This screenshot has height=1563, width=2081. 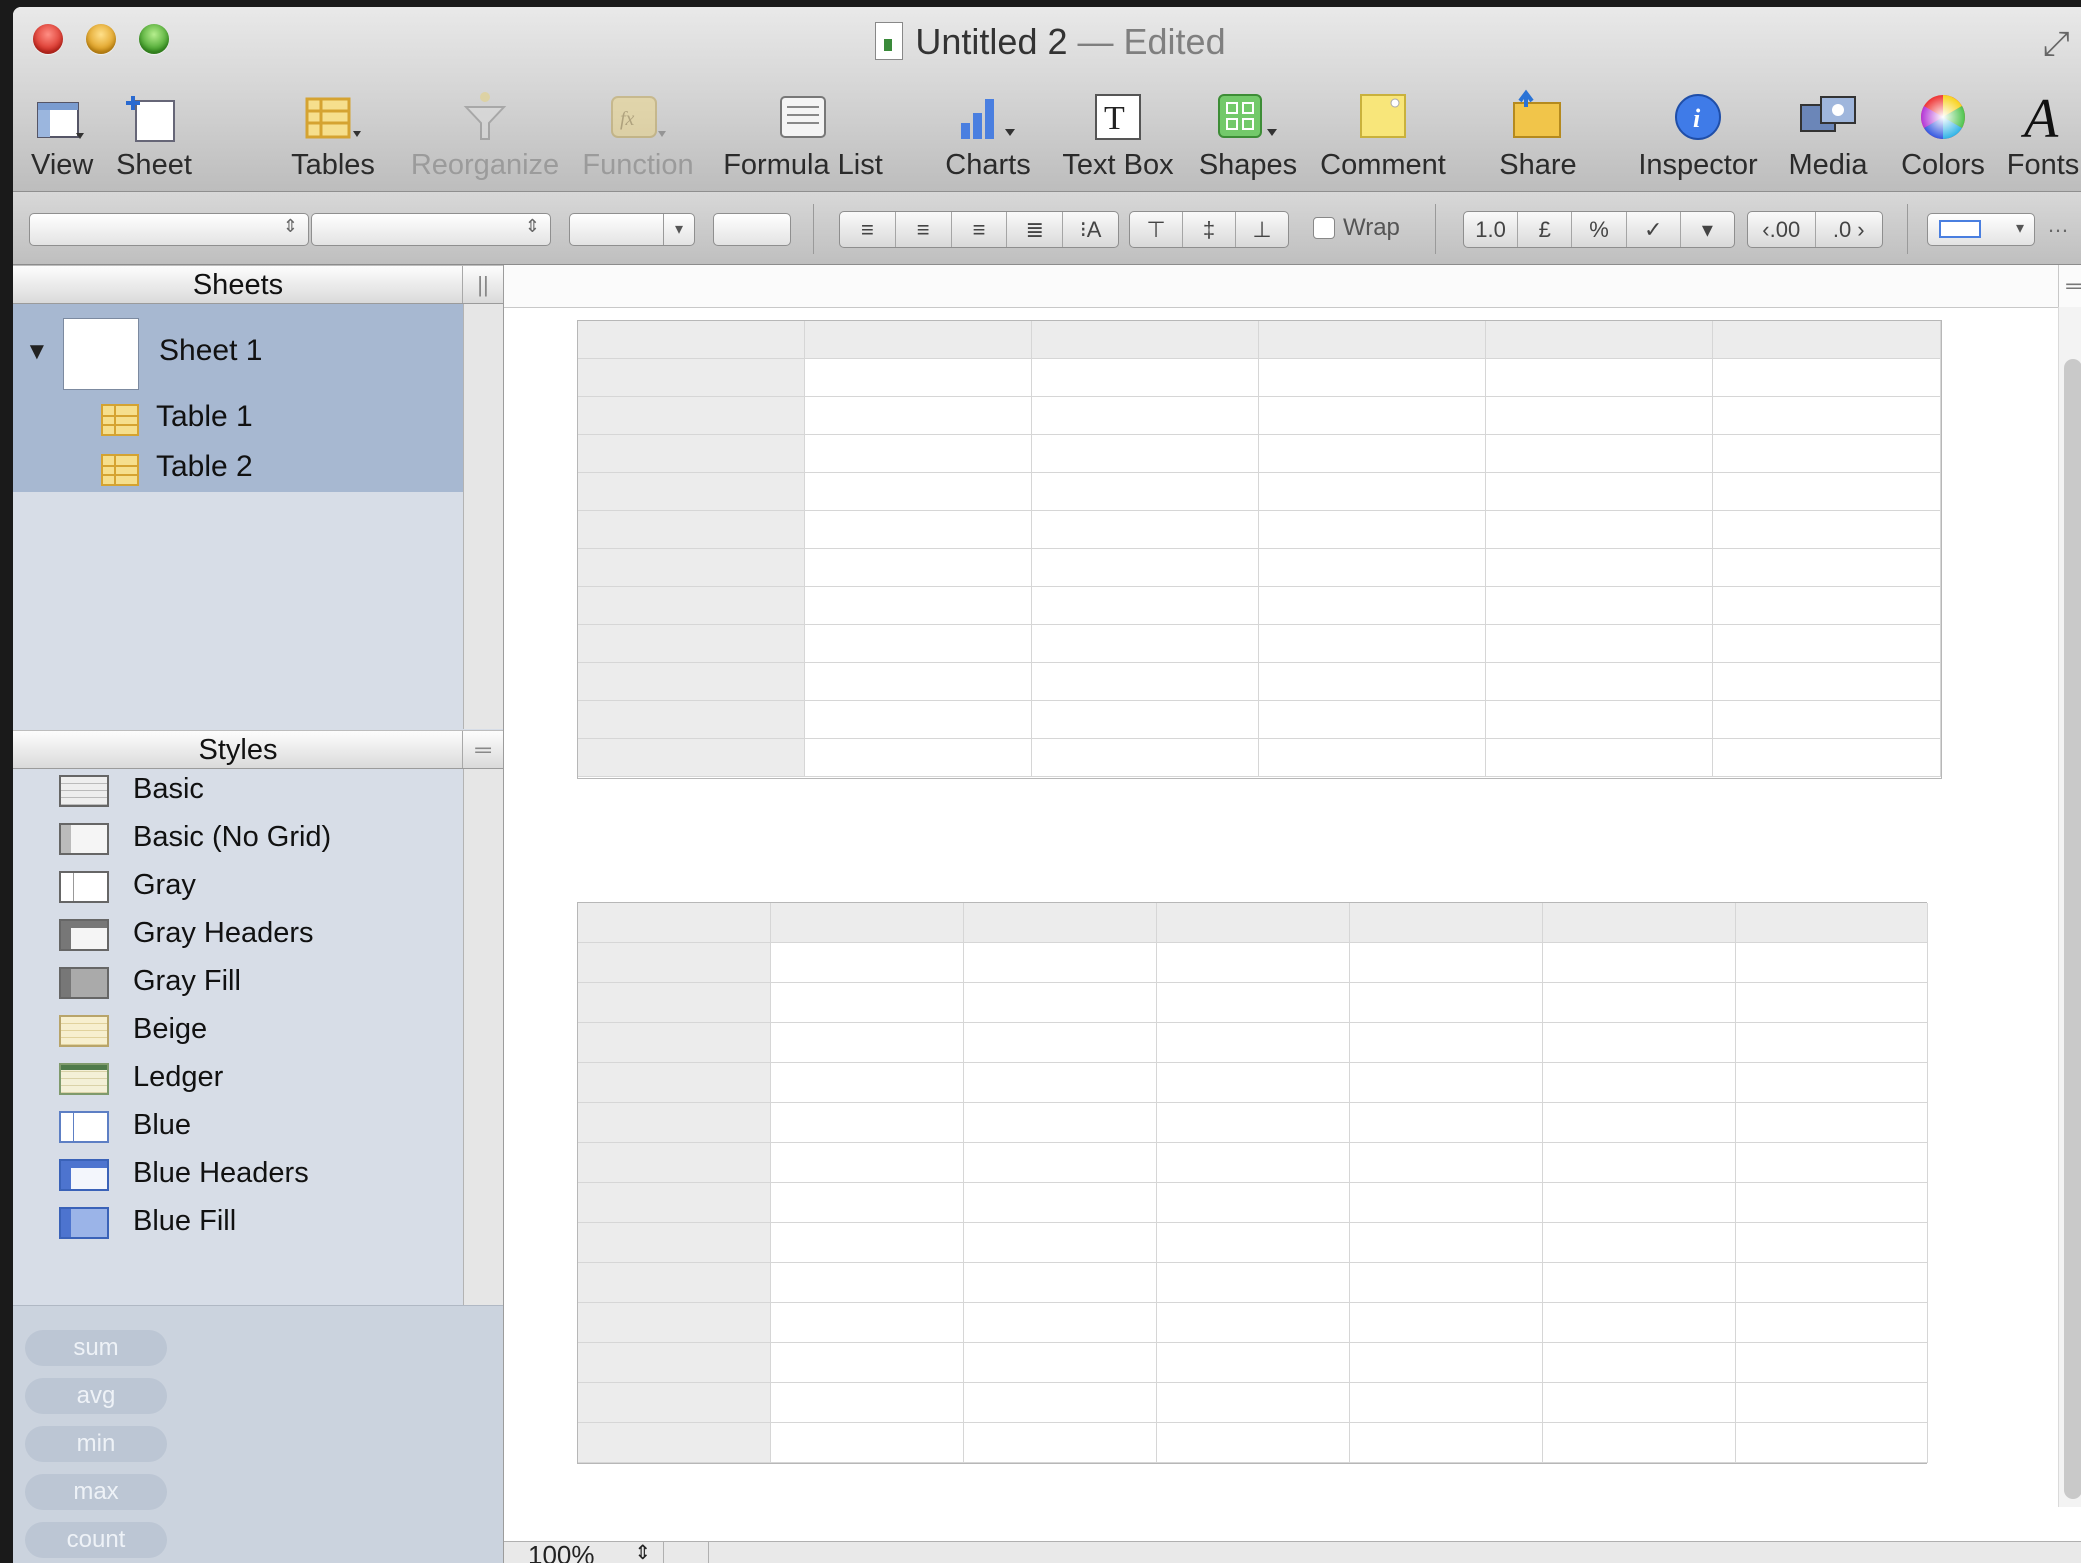 I want to click on document-icon, so click(x=889, y=41).